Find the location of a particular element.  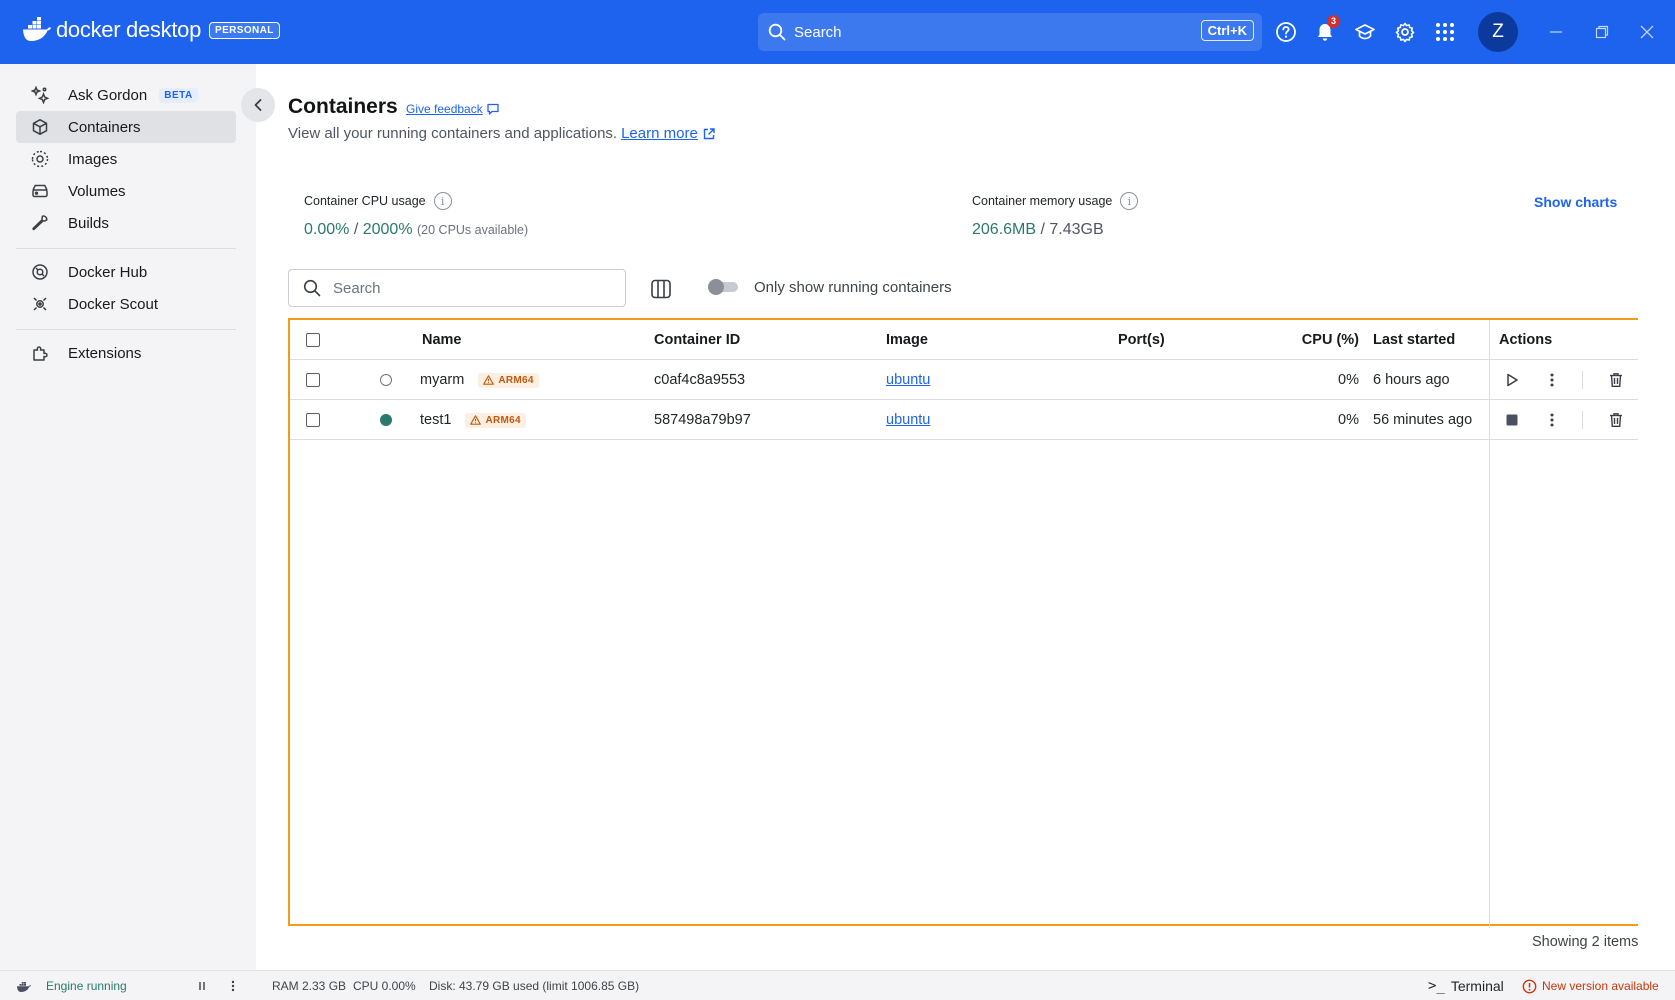

container-name-text: myarm is located at coordinates (442, 380).